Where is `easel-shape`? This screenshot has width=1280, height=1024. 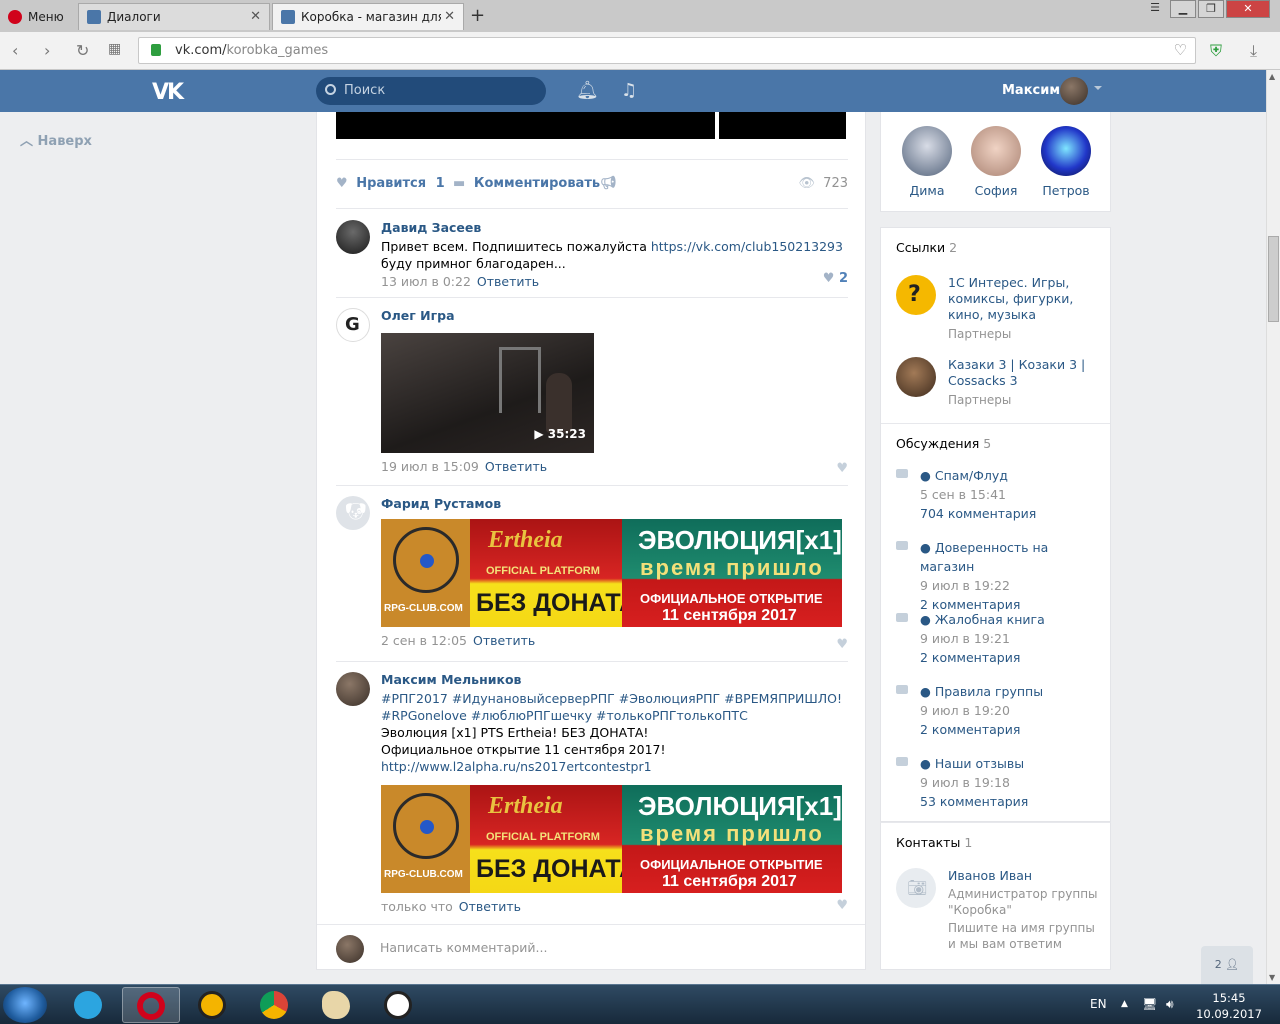 easel-shape is located at coordinates (520, 380).